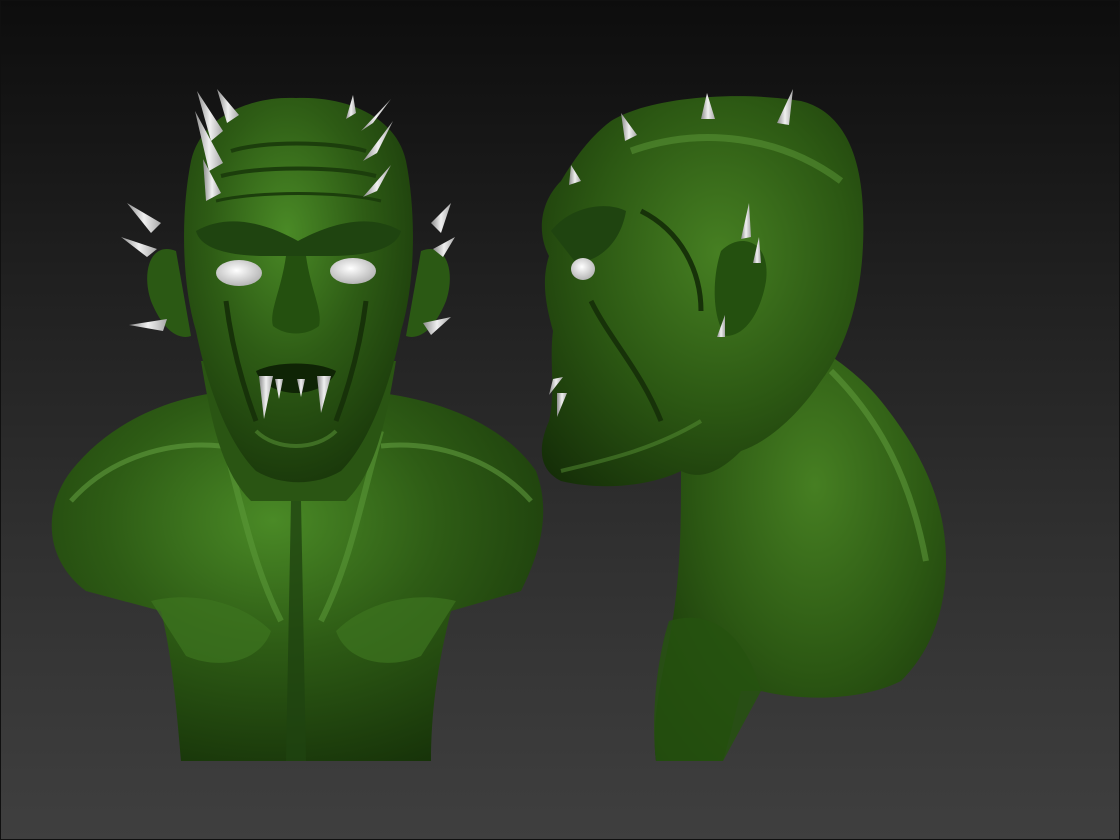 The height and width of the screenshot is (840, 1120). I want to click on front-eye-right, so click(353, 271).